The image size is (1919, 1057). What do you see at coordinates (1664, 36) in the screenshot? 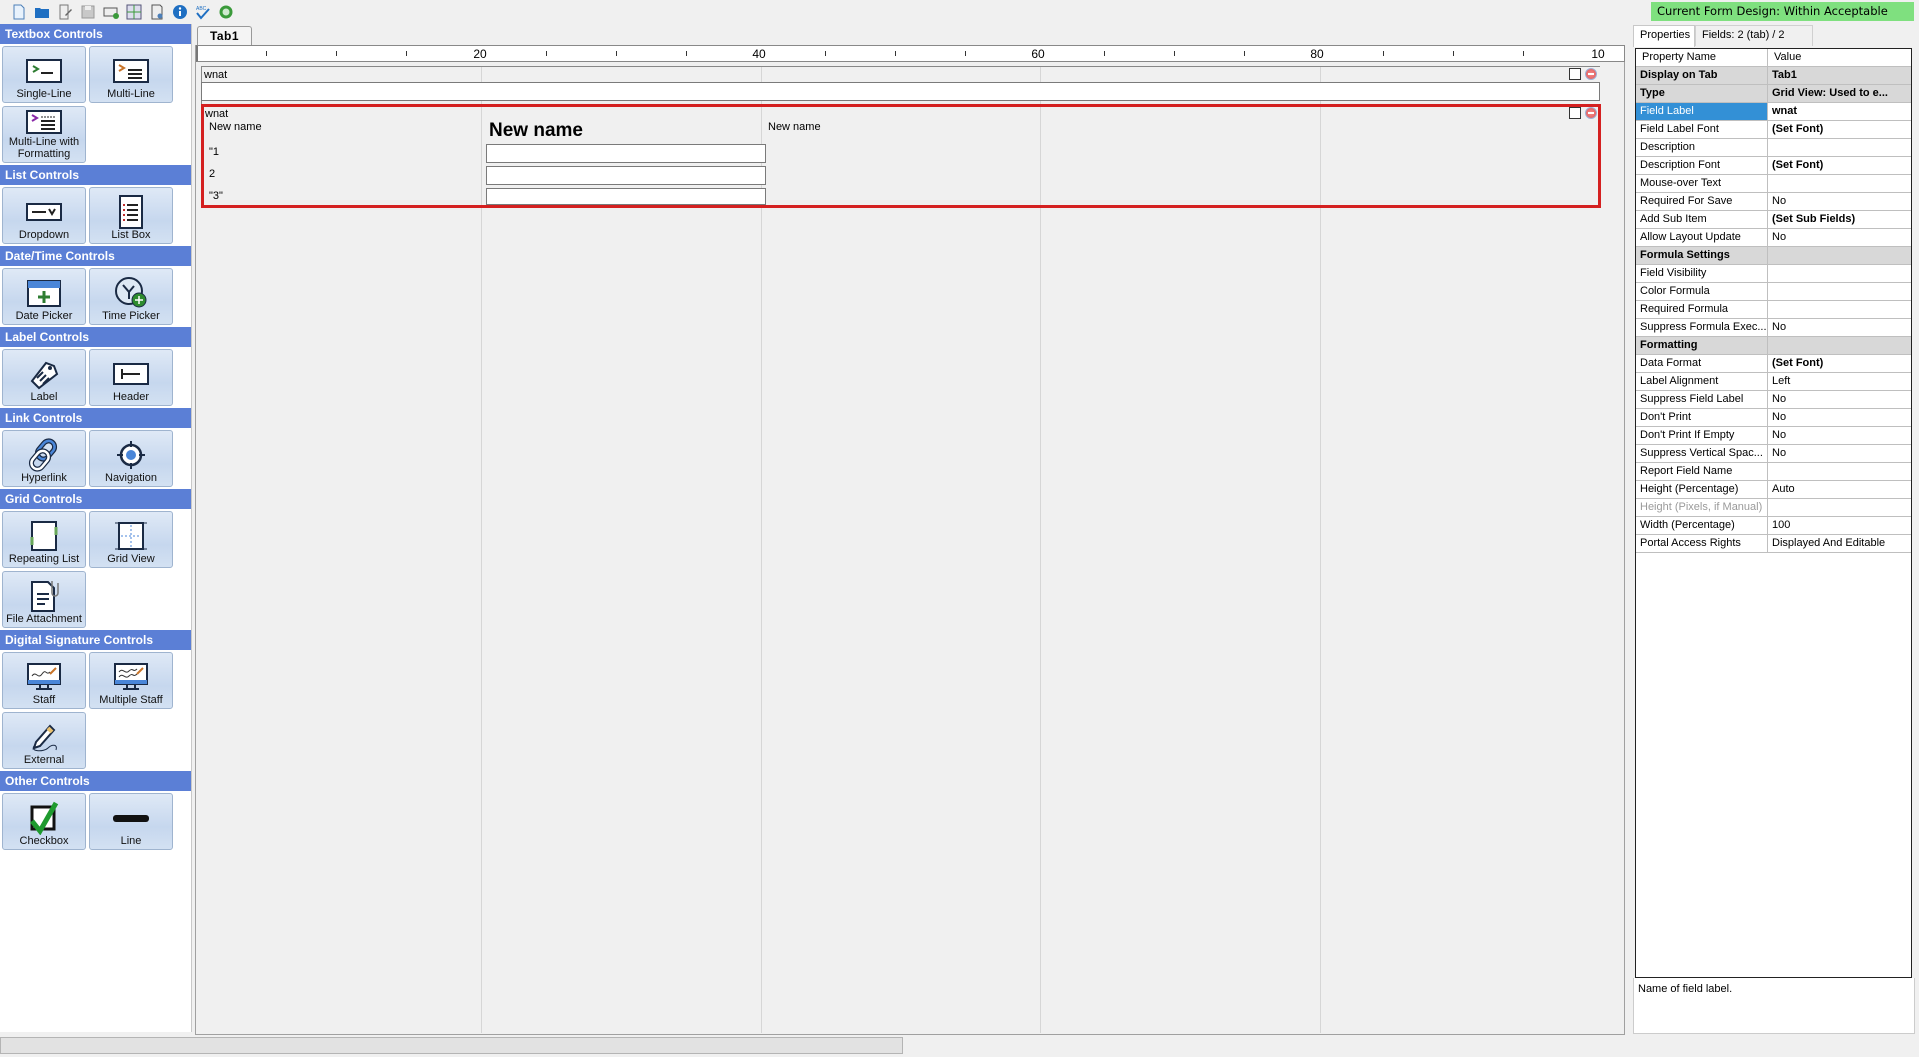
I see `tab-properties: Properties` at bounding box center [1664, 36].